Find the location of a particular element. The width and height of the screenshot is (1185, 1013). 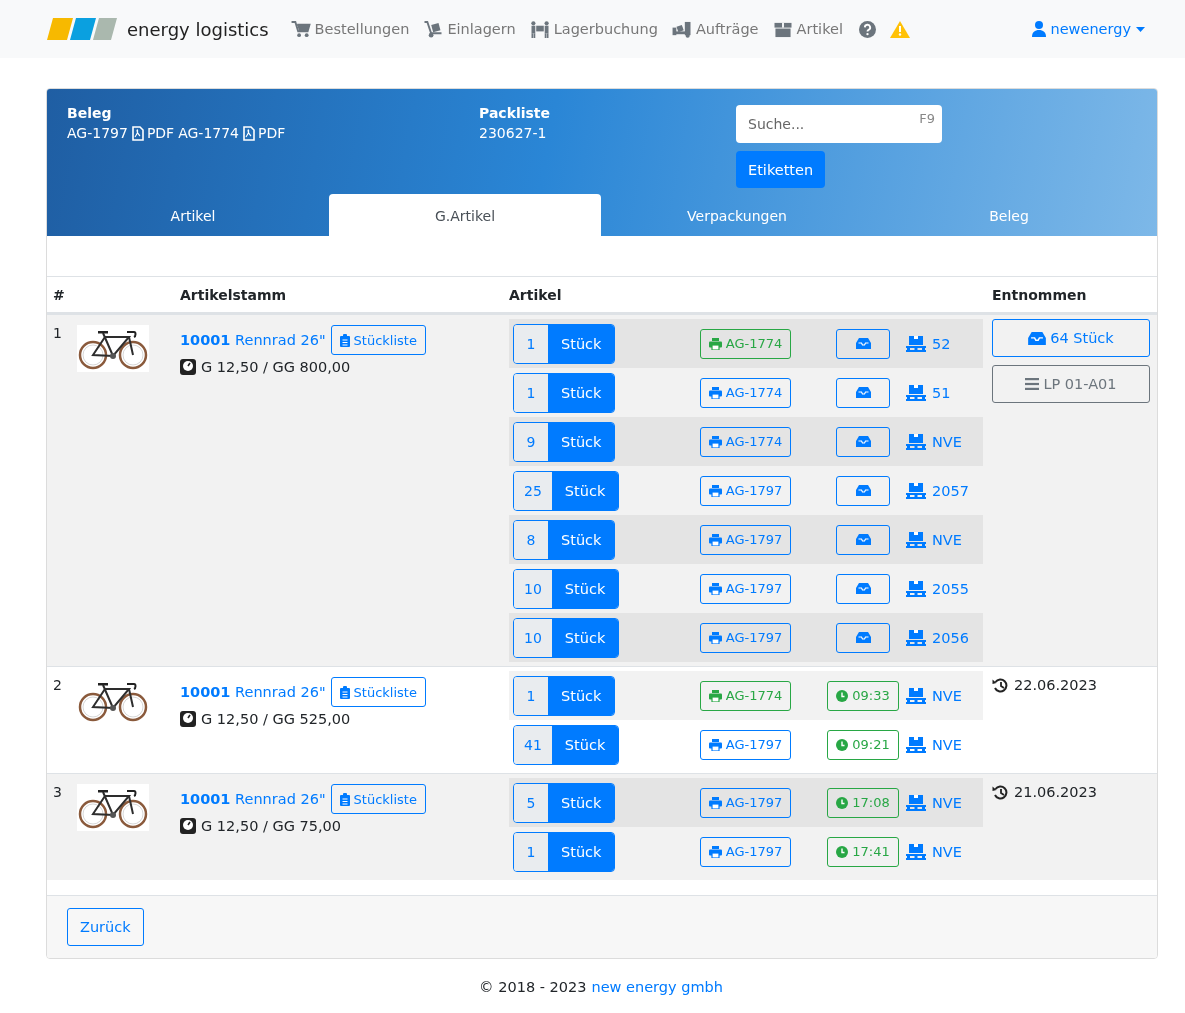

quantity-group: 5 Stück is located at coordinates (564, 802).